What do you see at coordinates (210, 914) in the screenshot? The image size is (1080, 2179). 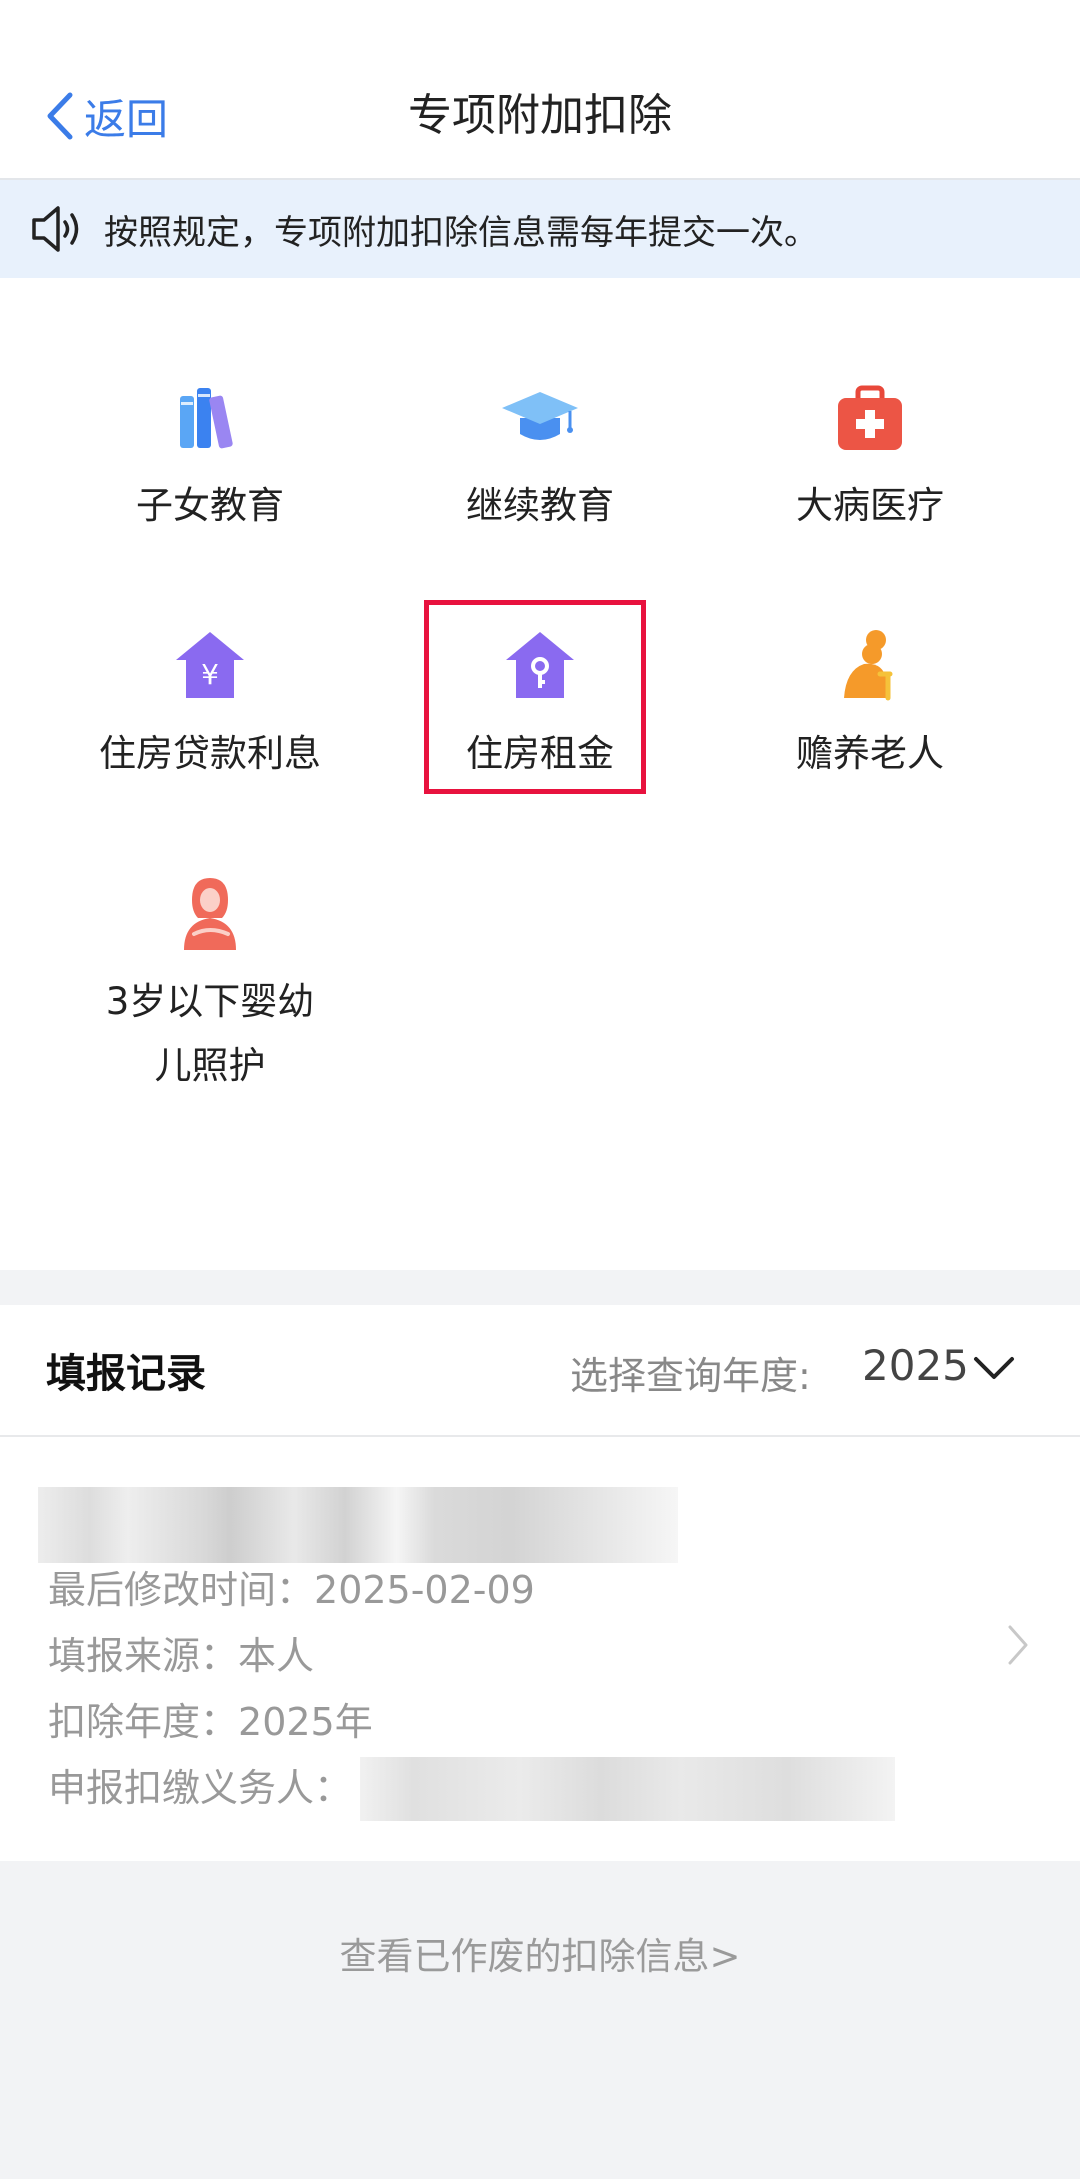 I see `mother-baby-icon` at bounding box center [210, 914].